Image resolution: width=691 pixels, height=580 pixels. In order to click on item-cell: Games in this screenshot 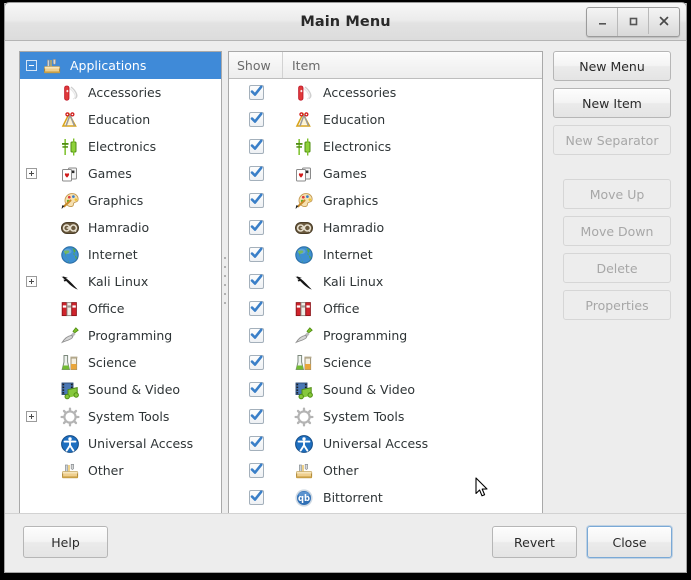, I will do `click(412, 174)`.